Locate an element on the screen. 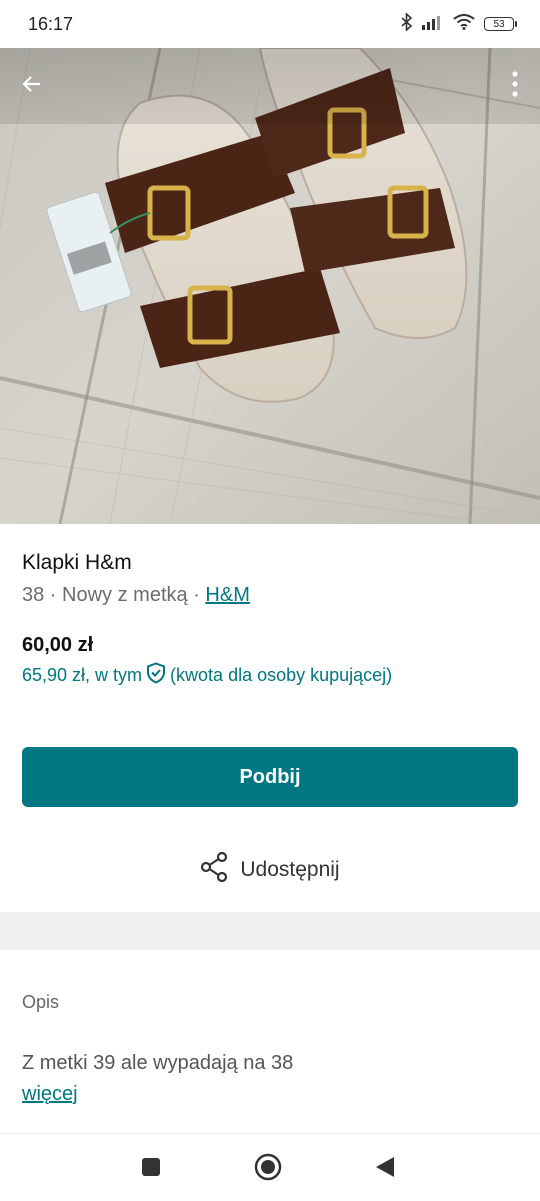  share-icon is located at coordinates (214, 869).